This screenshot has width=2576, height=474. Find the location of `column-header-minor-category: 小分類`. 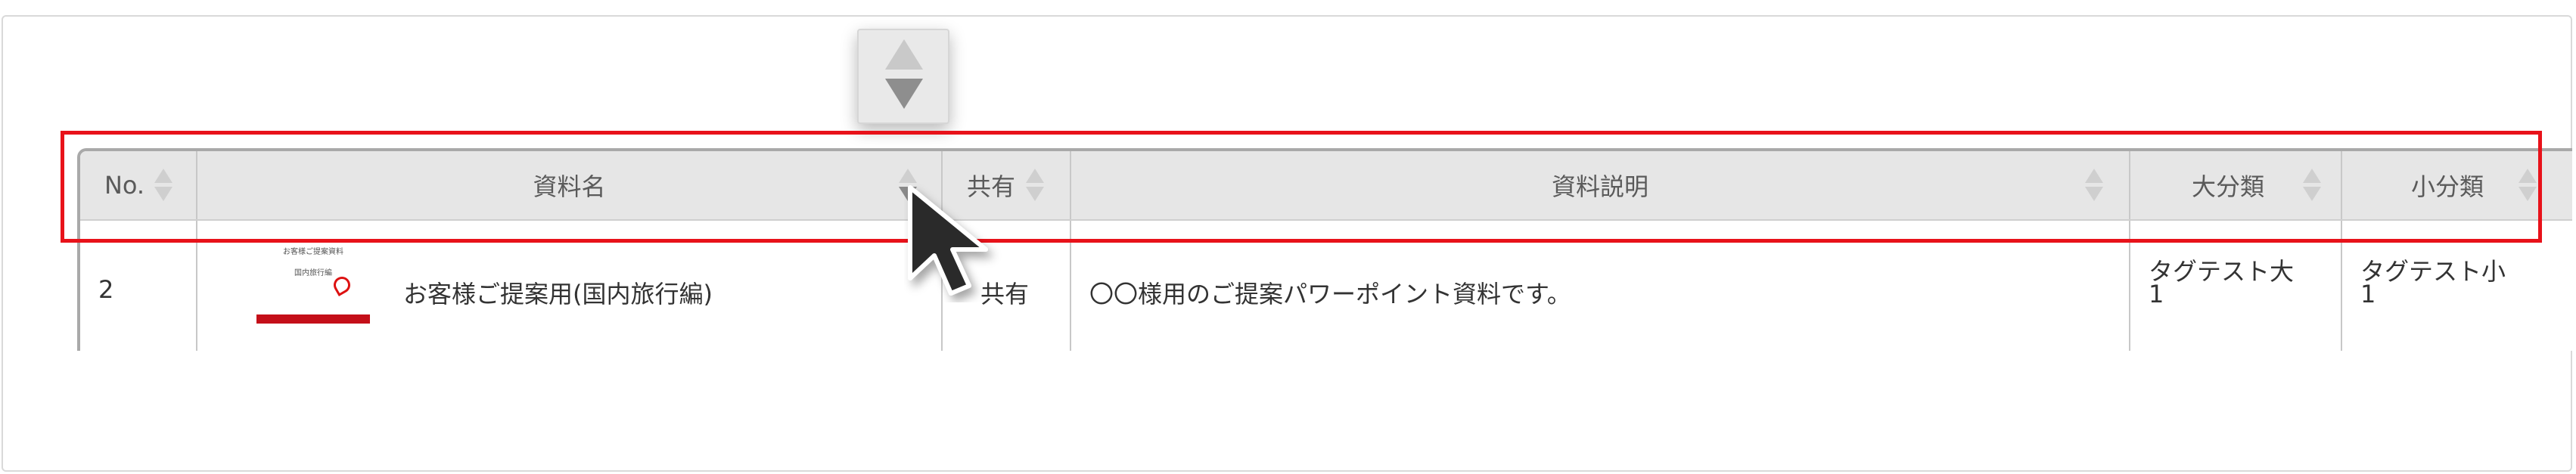

column-header-minor-category: 小分類 is located at coordinates (2457, 185).